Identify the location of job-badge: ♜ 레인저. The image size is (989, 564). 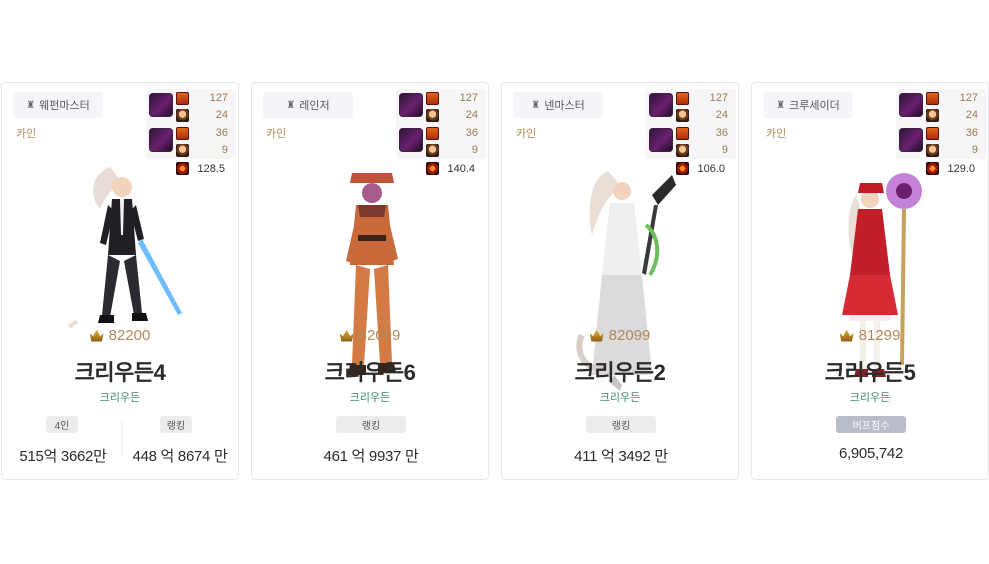
(308, 105).